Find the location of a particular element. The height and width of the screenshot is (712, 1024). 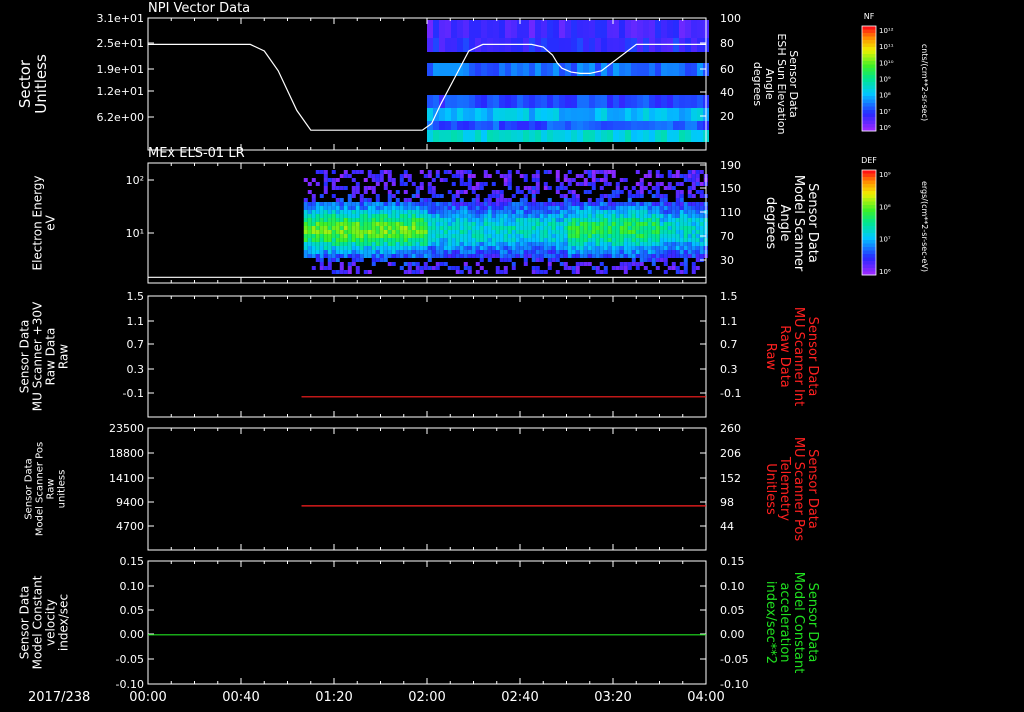

colorbar-2-tick: 10⁷ is located at coordinates (885, 240).